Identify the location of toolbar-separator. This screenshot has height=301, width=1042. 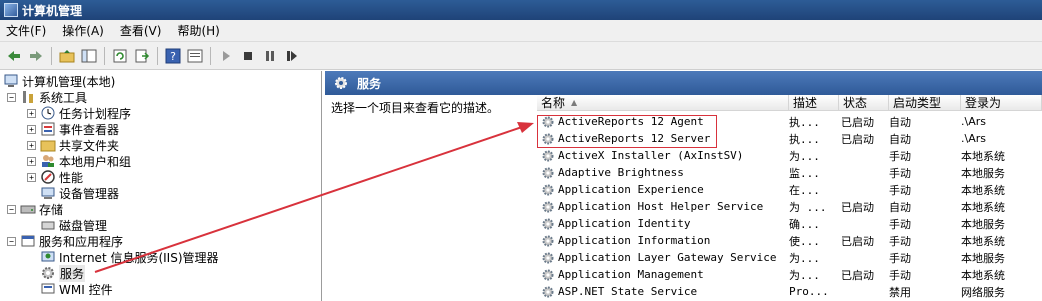
(104, 55).